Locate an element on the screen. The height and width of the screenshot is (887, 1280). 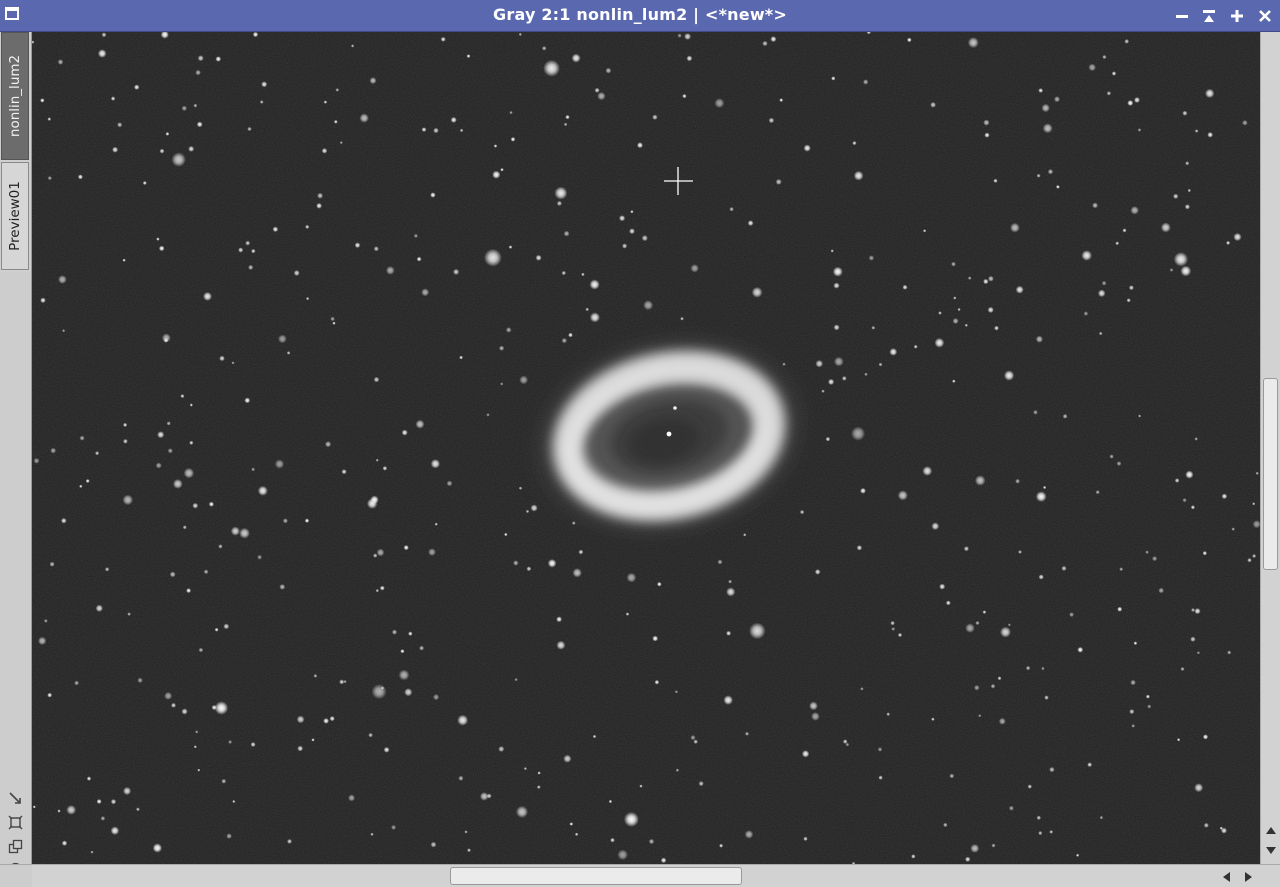
title-bar: Gray 2:1 nonlin_lum2 | <*new*> is located at coordinates (640, 16).